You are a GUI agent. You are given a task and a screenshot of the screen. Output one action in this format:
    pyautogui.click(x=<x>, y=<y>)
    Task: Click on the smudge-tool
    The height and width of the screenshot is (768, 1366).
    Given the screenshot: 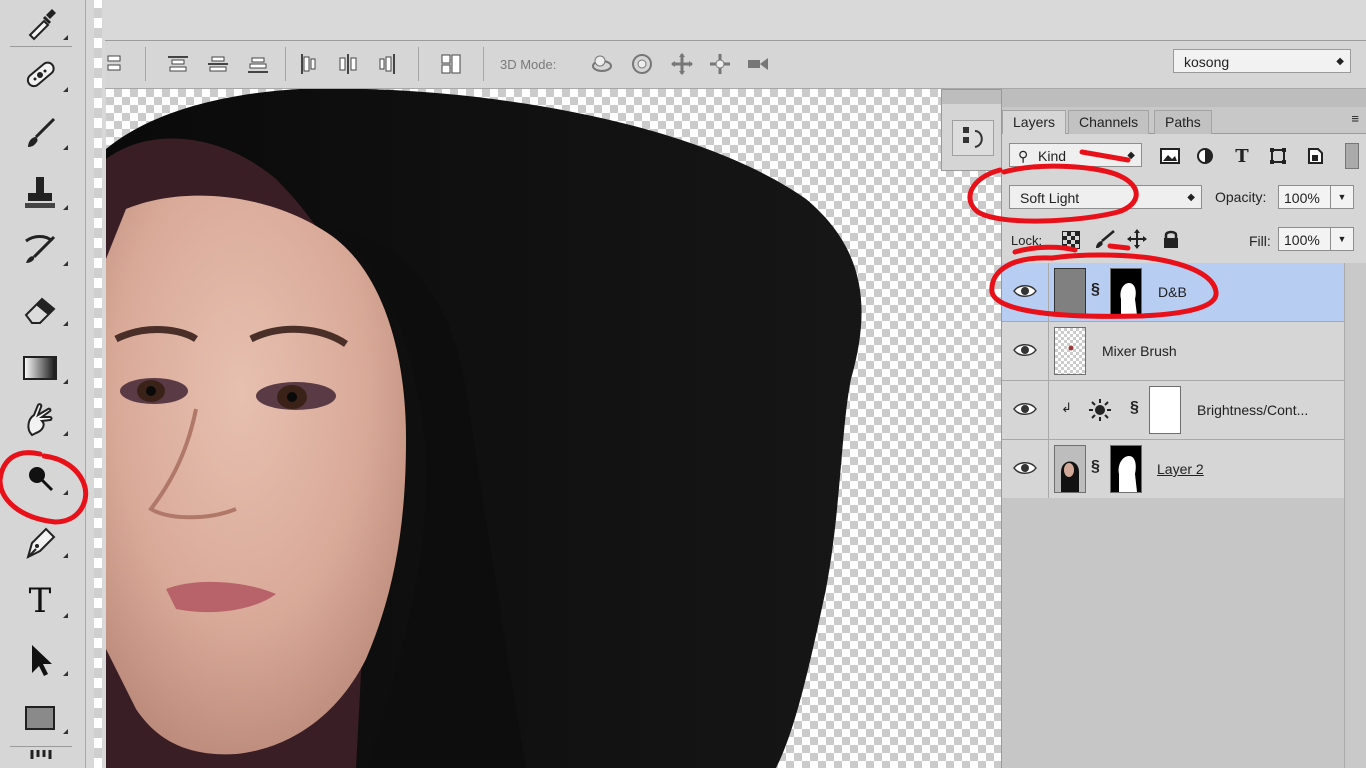 What is the action you would take?
    pyautogui.click(x=40, y=419)
    